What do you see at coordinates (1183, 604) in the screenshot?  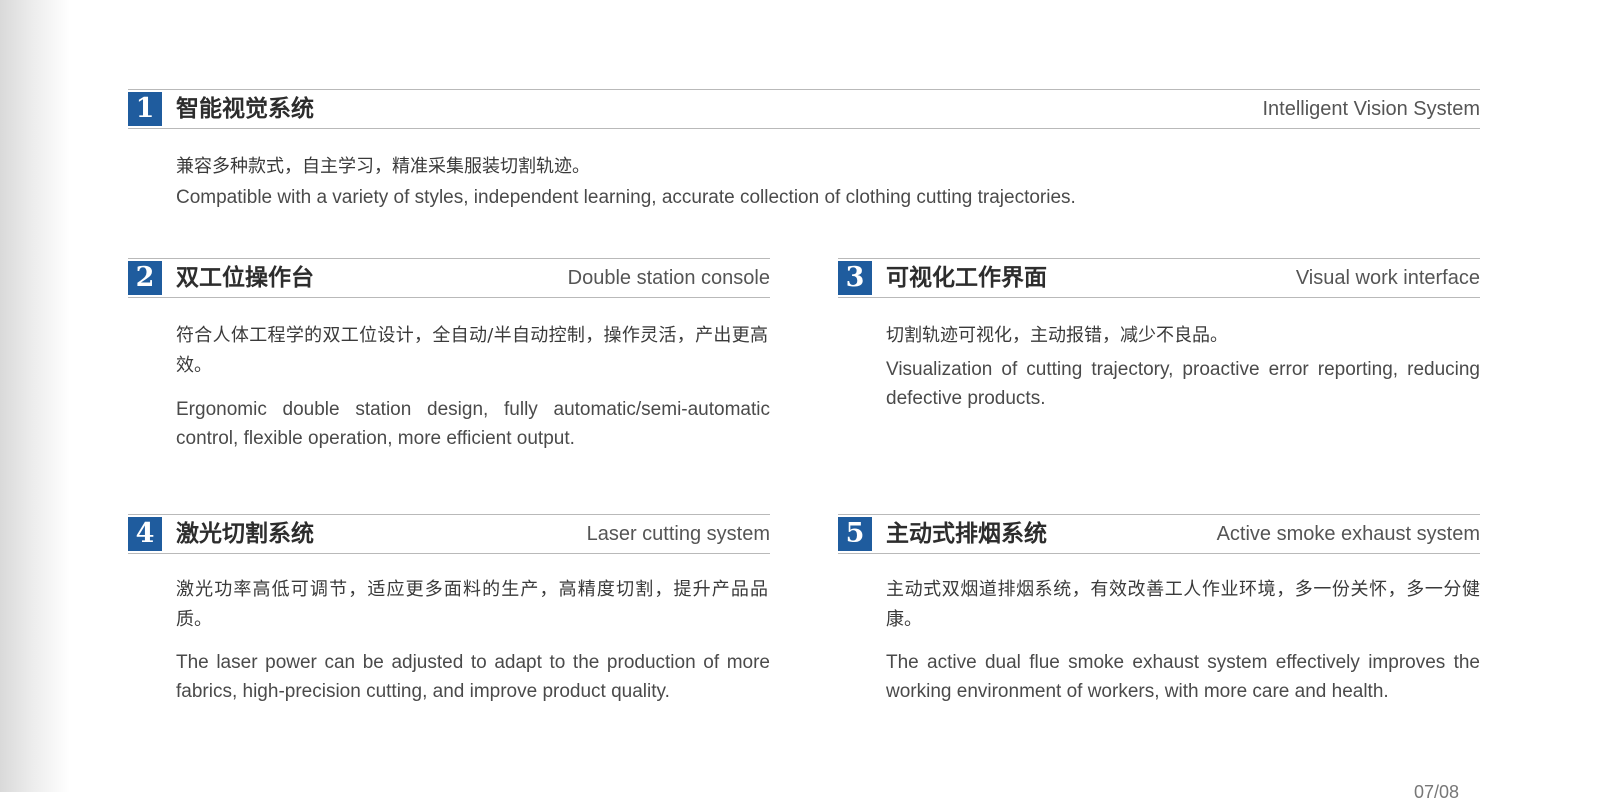 I see `section-desc-zh: 主动式双烟道排烟系统，有效改善工人作业环境，多一份关怀，多一分健康。` at bounding box center [1183, 604].